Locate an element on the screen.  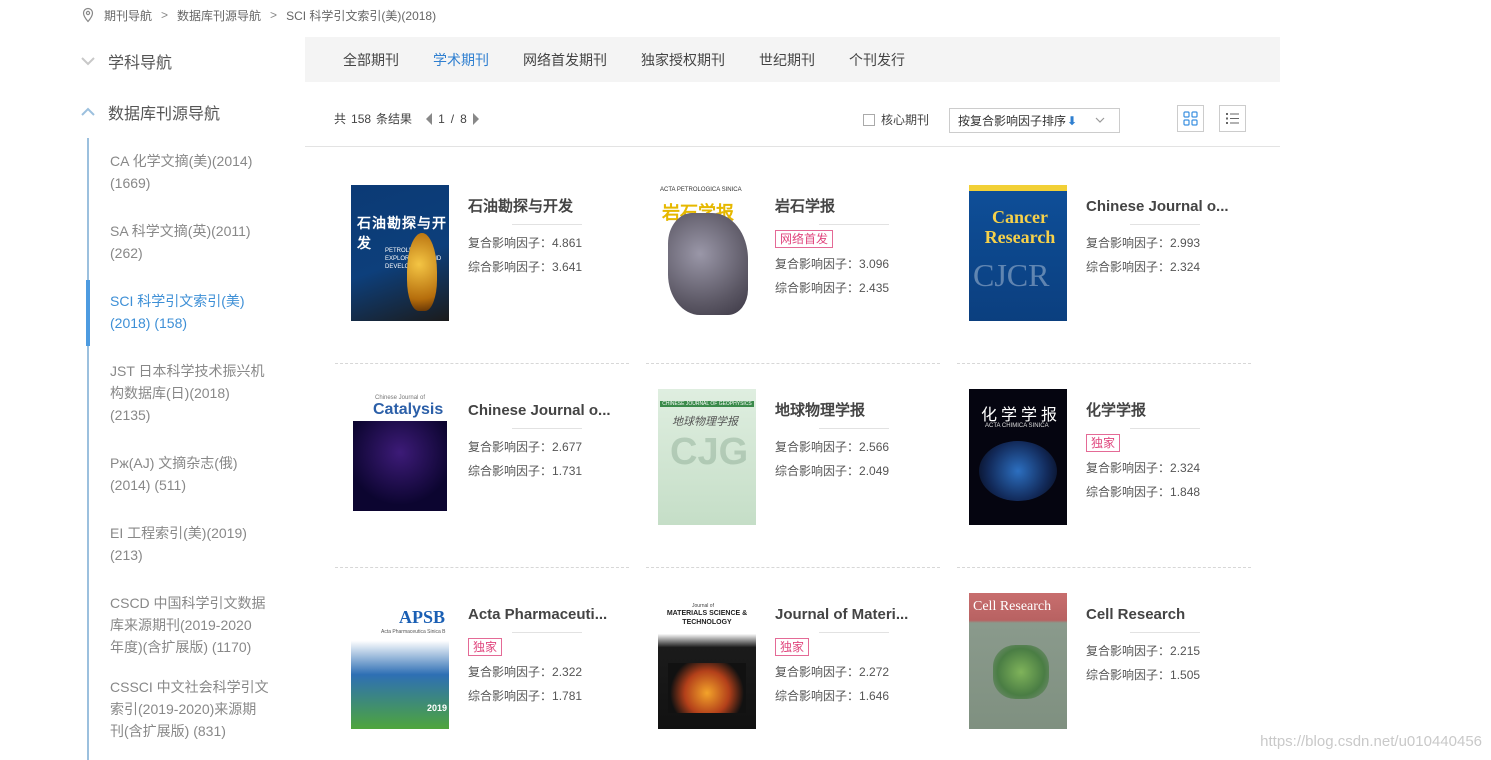
online-first-badge: 网络首发 is located at coordinates (804, 239).